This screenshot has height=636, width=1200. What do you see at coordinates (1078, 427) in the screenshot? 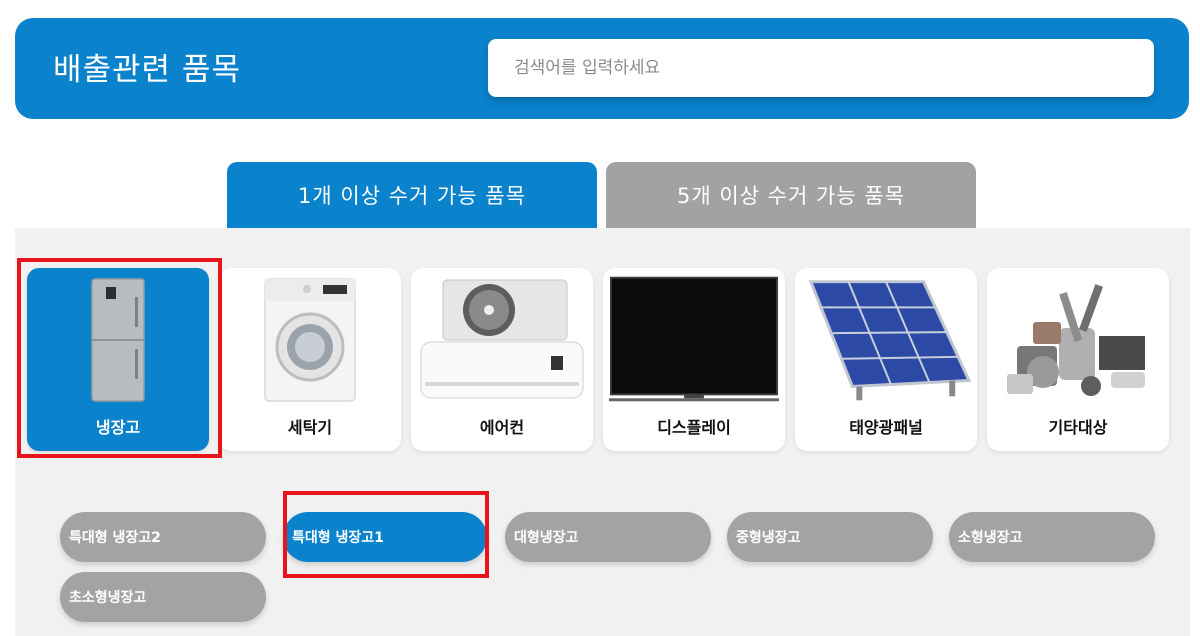
I see `category-label: 기타대상` at bounding box center [1078, 427].